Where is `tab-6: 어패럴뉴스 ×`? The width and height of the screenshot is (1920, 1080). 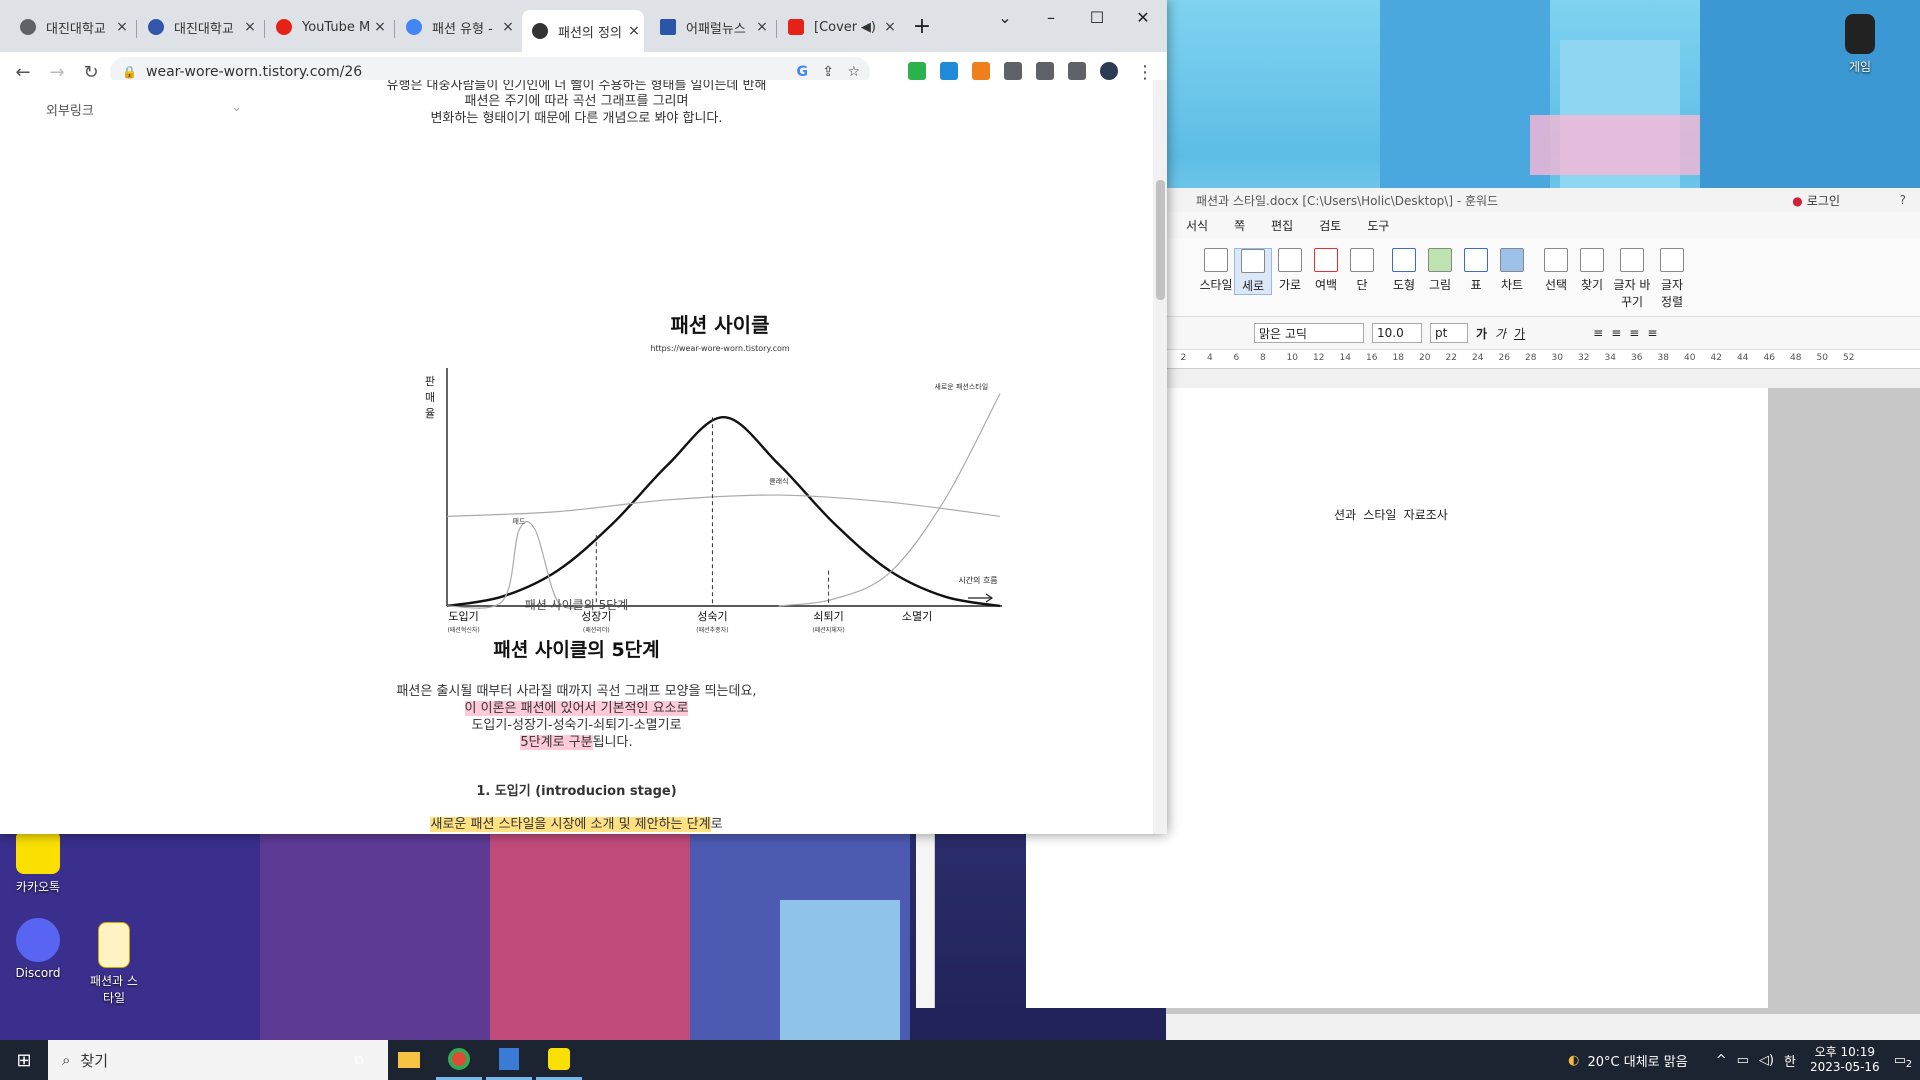 tab-6: 어패럴뉴스 × is located at coordinates (711, 27).